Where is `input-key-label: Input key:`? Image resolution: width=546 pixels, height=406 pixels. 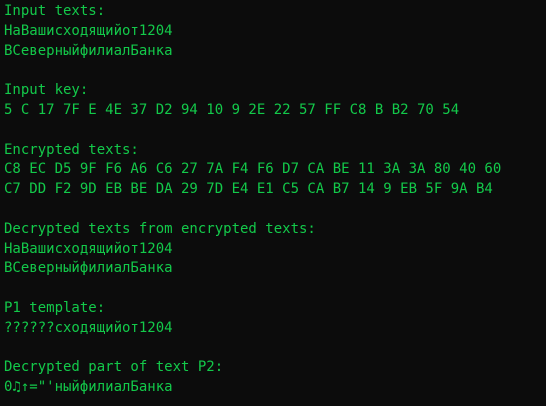
input-key-label: Input key: is located at coordinates (46, 90).